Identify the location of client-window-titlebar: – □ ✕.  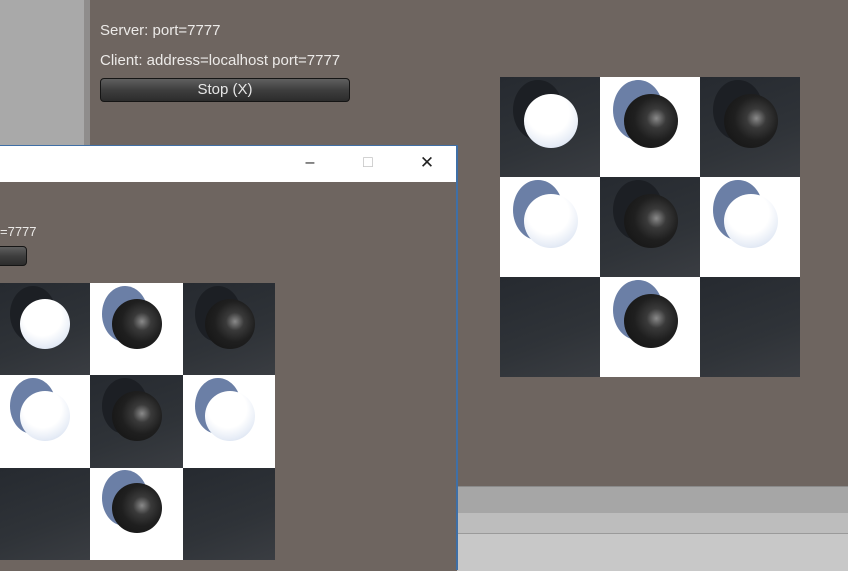
(228, 163).